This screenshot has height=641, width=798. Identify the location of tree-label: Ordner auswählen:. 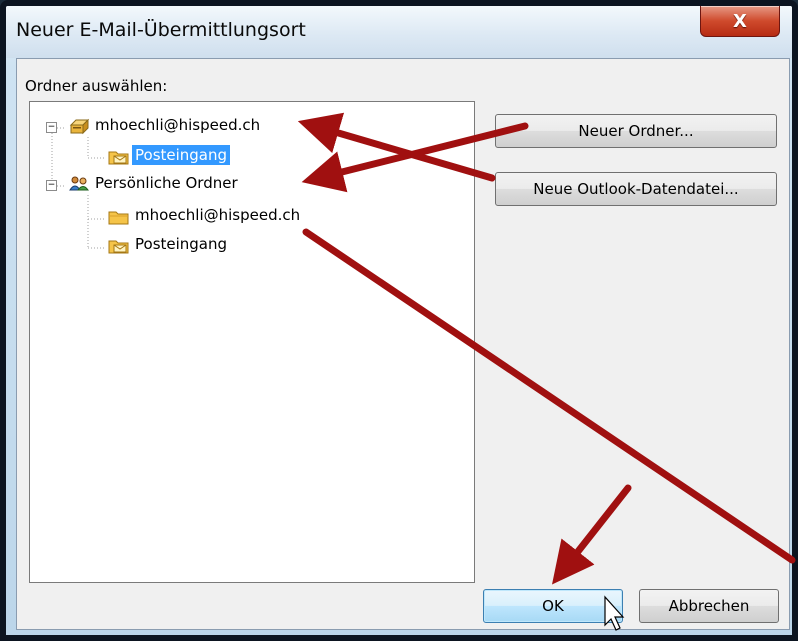
(96, 86).